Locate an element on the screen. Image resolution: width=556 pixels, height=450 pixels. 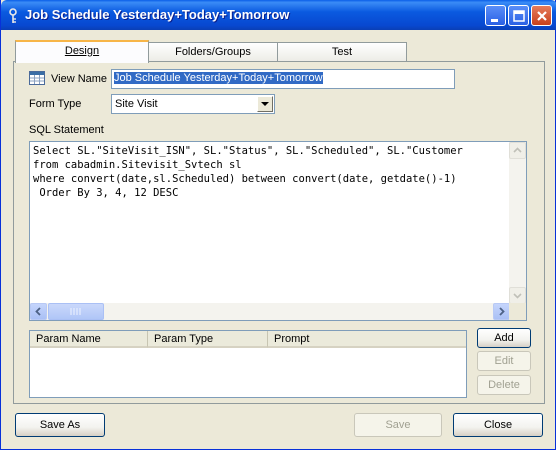
sql-statement-label: SQL Statement is located at coordinates (66, 130).